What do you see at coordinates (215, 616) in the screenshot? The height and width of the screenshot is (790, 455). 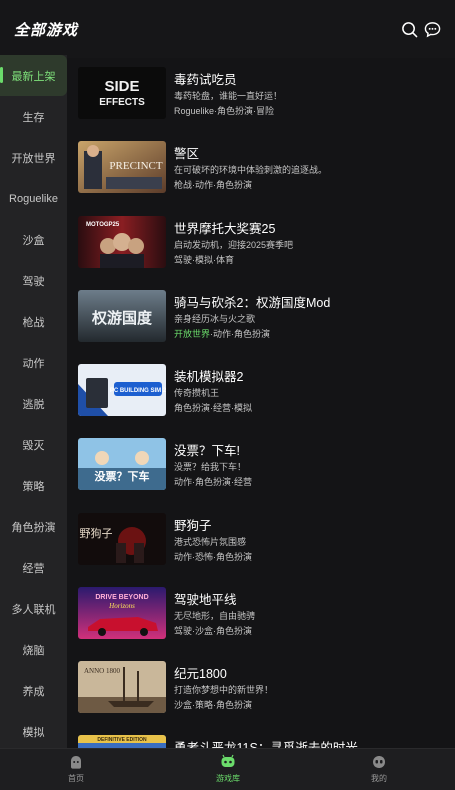 I see `game-description: 无尽地形，自由驰骋` at bounding box center [215, 616].